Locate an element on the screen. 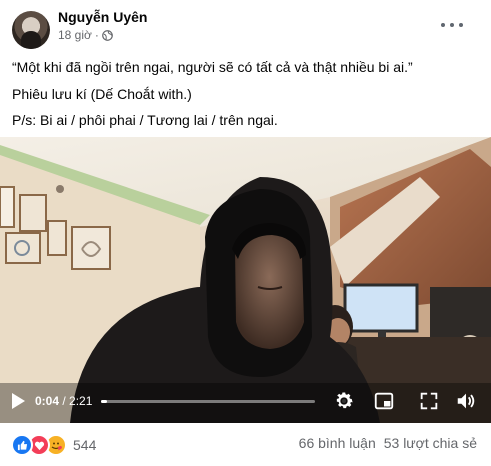 The height and width of the screenshot is (466, 491). author-name: Nguyễn Uyên is located at coordinates (102, 17).